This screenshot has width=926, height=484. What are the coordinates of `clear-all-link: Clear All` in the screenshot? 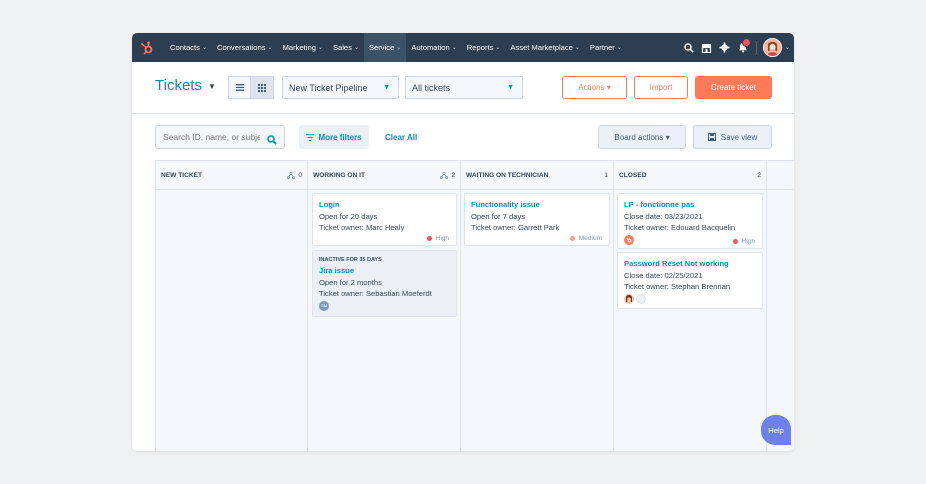 It's located at (401, 137).